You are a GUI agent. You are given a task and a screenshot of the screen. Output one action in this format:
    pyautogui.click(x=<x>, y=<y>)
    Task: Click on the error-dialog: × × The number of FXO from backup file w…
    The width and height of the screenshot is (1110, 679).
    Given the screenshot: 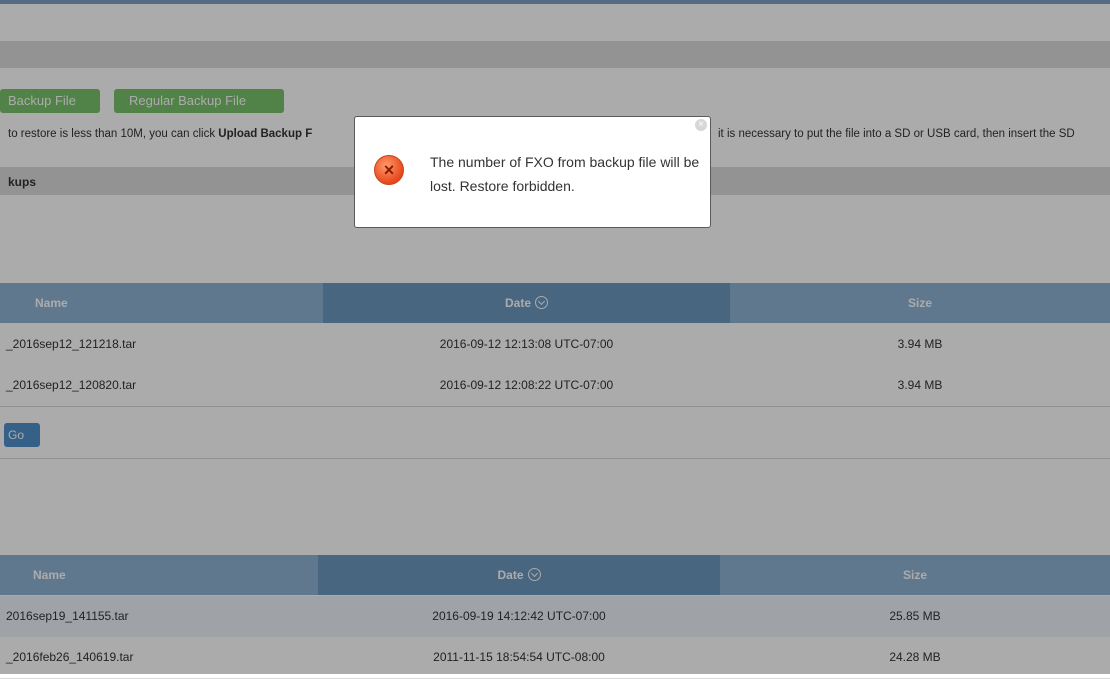 What is the action you would take?
    pyautogui.click(x=532, y=172)
    